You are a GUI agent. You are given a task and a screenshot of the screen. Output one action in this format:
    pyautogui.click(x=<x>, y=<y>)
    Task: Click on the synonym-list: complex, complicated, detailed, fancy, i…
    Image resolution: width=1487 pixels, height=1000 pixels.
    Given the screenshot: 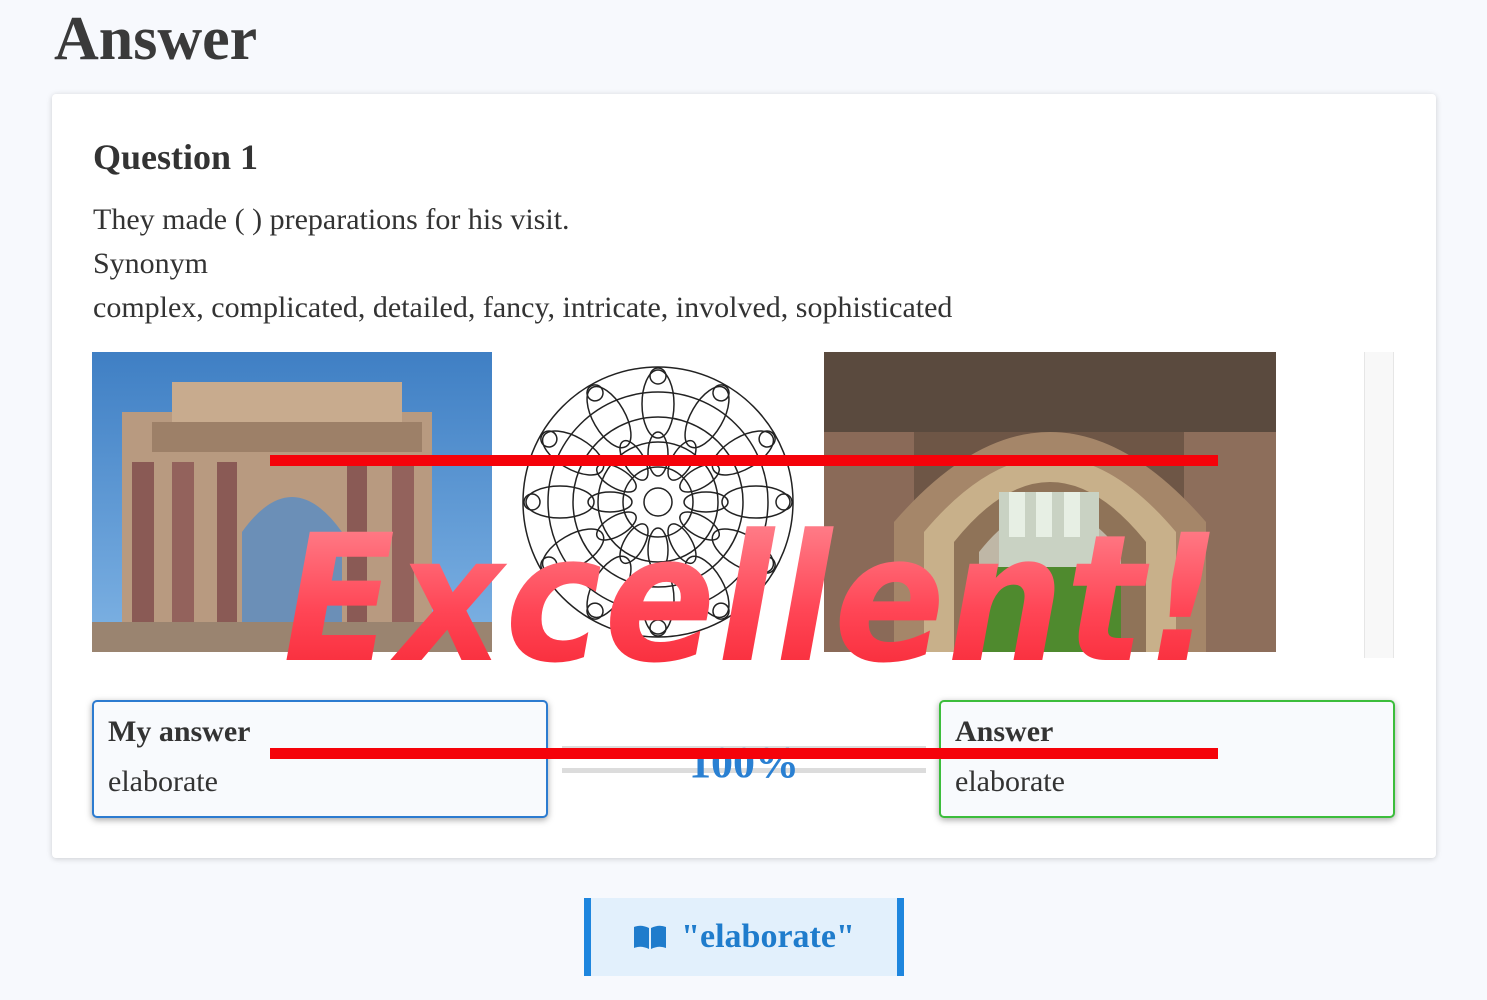 What is the action you would take?
    pyautogui.click(x=523, y=307)
    